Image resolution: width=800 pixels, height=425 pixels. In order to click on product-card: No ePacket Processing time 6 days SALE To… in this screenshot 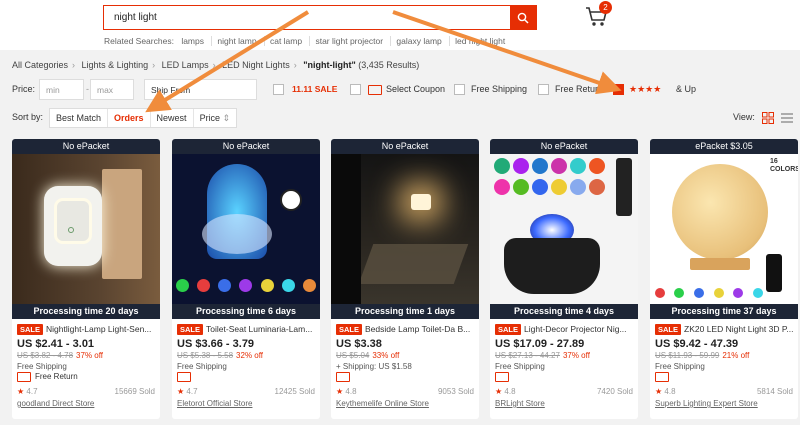, I will do `click(246, 279)`.